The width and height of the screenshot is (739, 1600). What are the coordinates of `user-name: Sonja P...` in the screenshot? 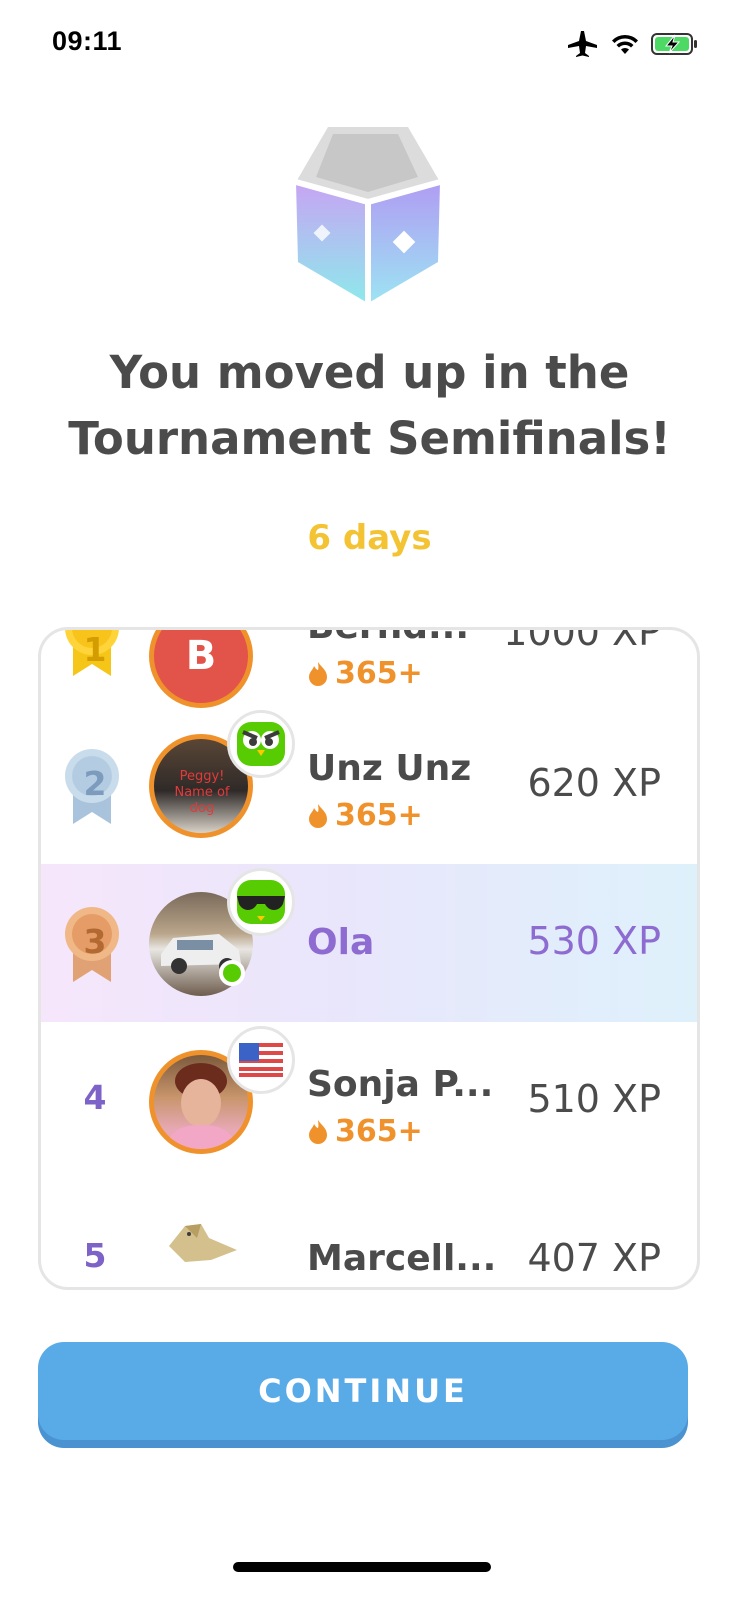 It's located at (400, 1084).